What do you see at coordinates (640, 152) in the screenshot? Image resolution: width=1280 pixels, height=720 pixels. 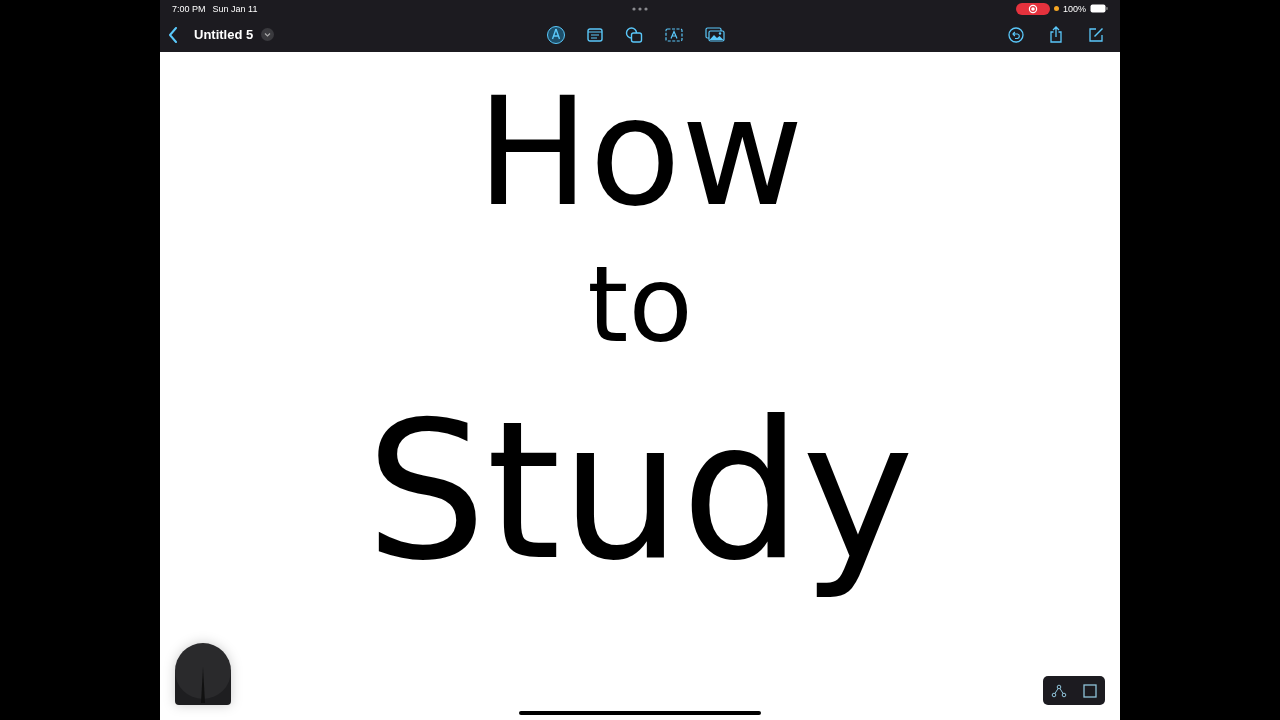 I see `handwritten-text: How` at bounding box center [640, 152].